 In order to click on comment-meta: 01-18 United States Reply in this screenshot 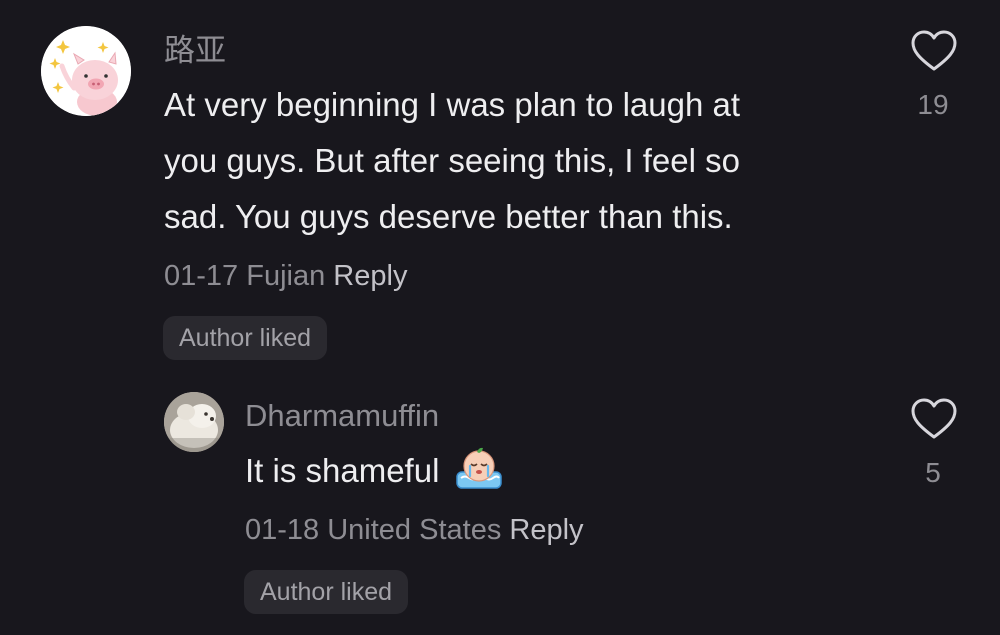, I will do `click(414, 530)`.